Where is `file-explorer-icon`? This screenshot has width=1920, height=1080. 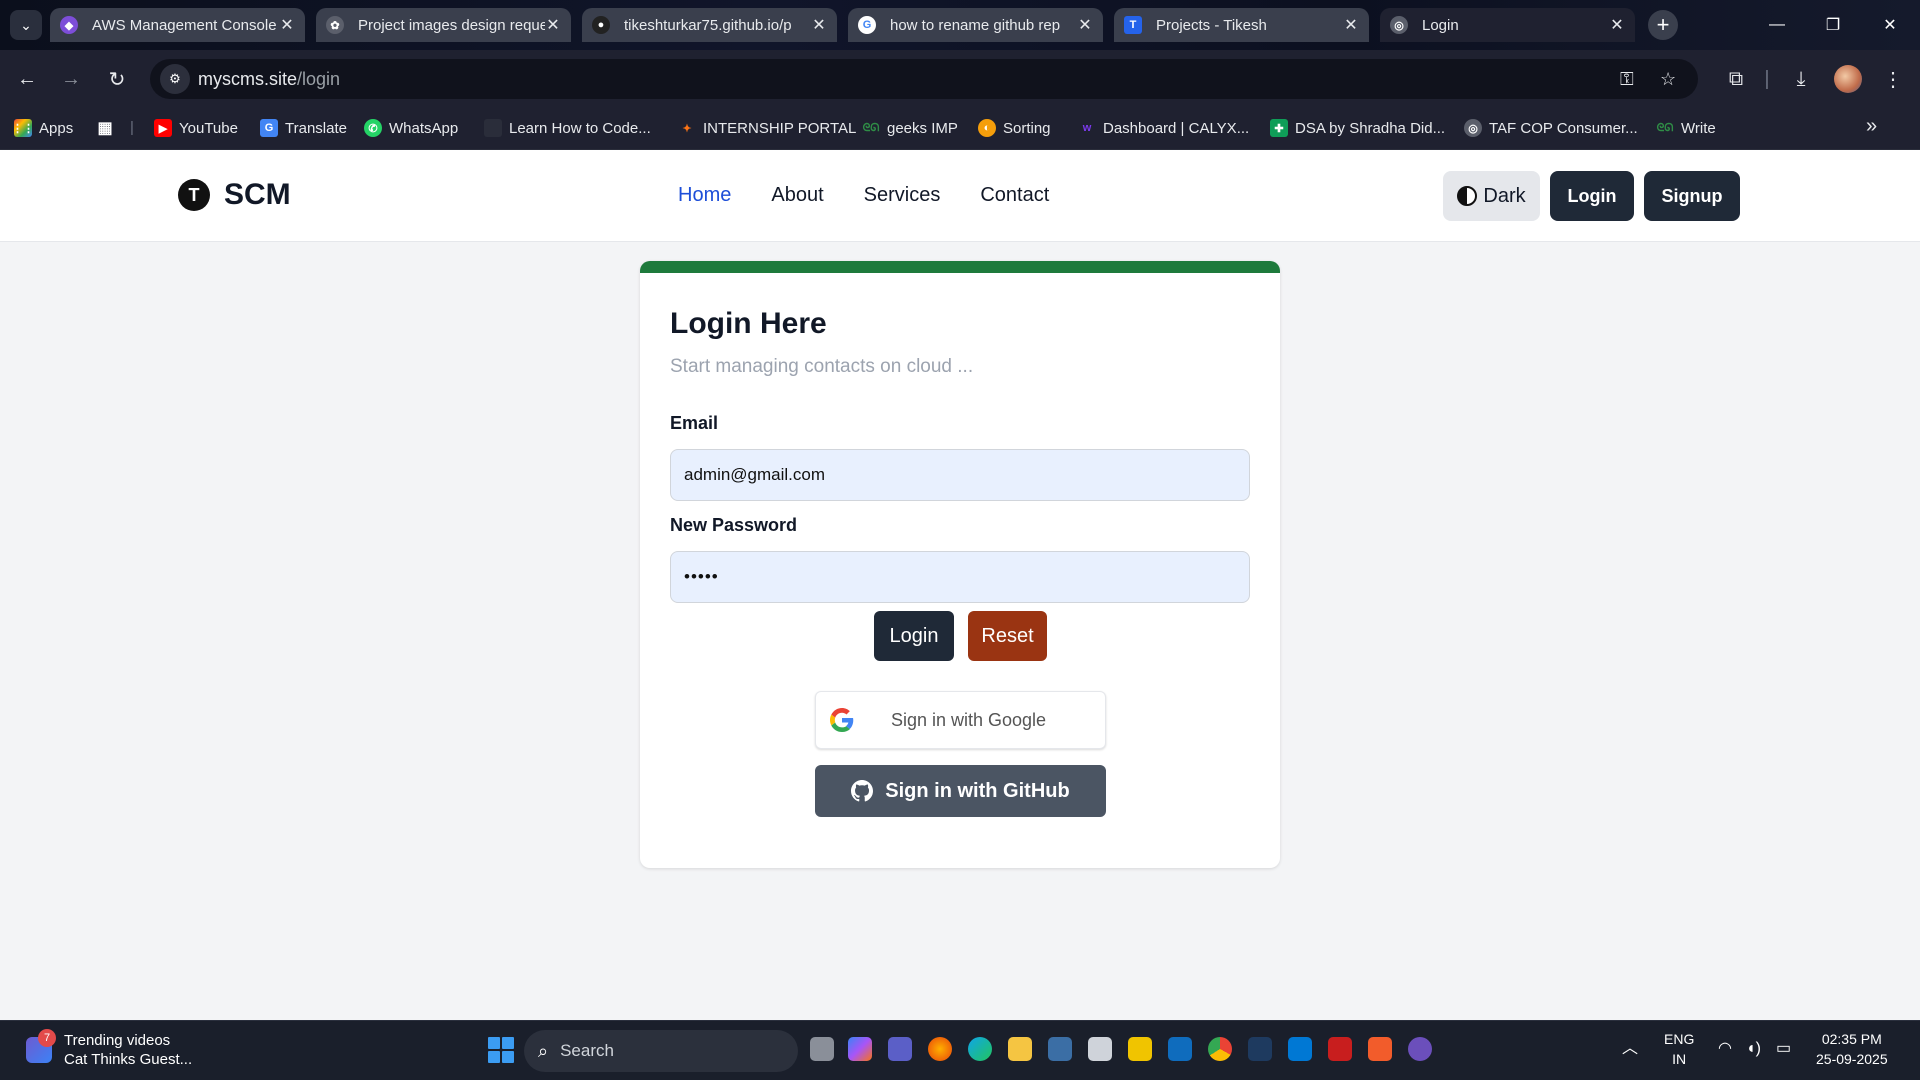
file-explorer-icon is located at coordinates (1020, 1049).